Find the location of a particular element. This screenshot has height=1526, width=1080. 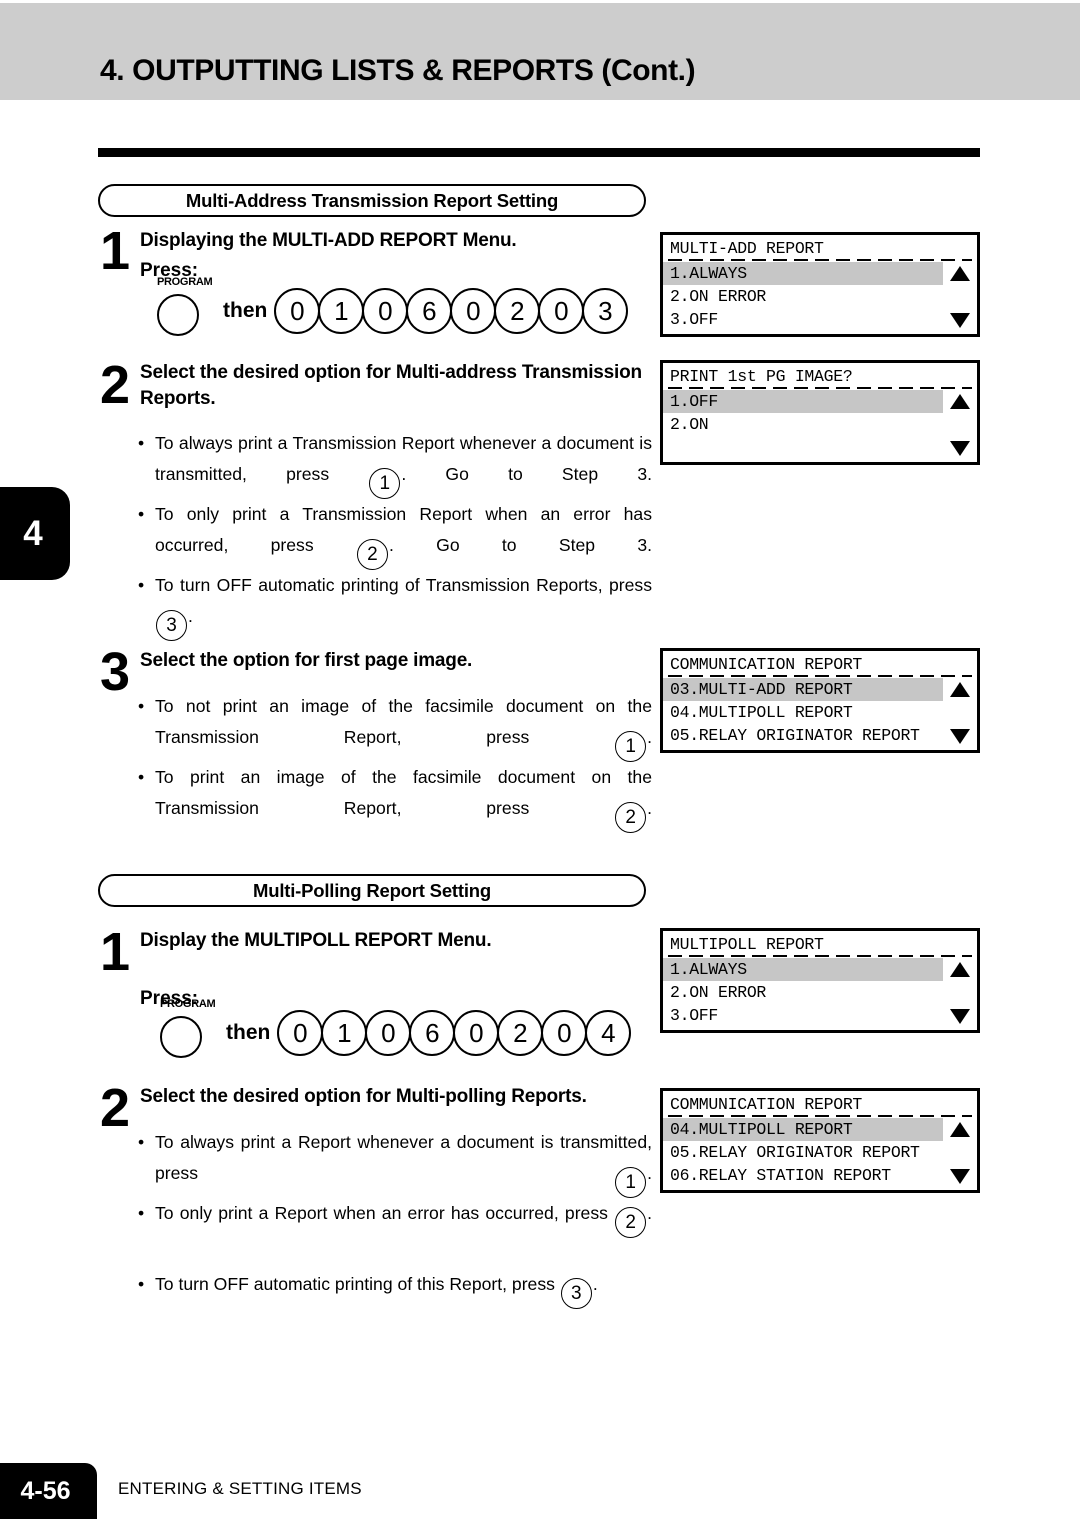

lcd-panel-print-1st-pg-image: PRINT 1st PG IMAGE? 1.OFF 2.ON is located at coordinates (820, 412).